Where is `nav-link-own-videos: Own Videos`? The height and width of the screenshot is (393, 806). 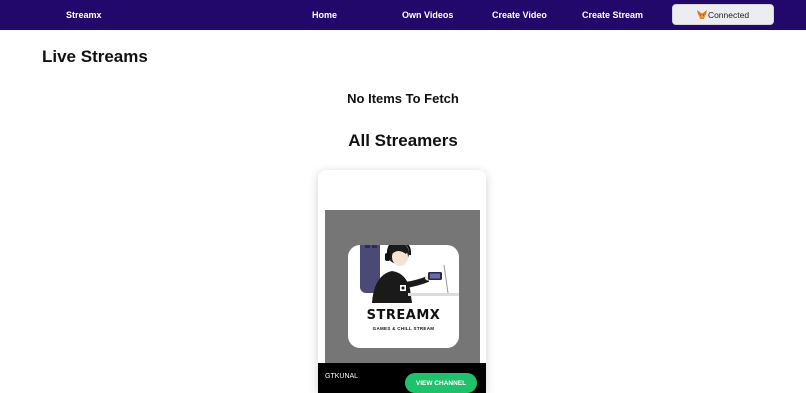
nav-link-own-videos: Own Videos is located at coordinates (427, 15).